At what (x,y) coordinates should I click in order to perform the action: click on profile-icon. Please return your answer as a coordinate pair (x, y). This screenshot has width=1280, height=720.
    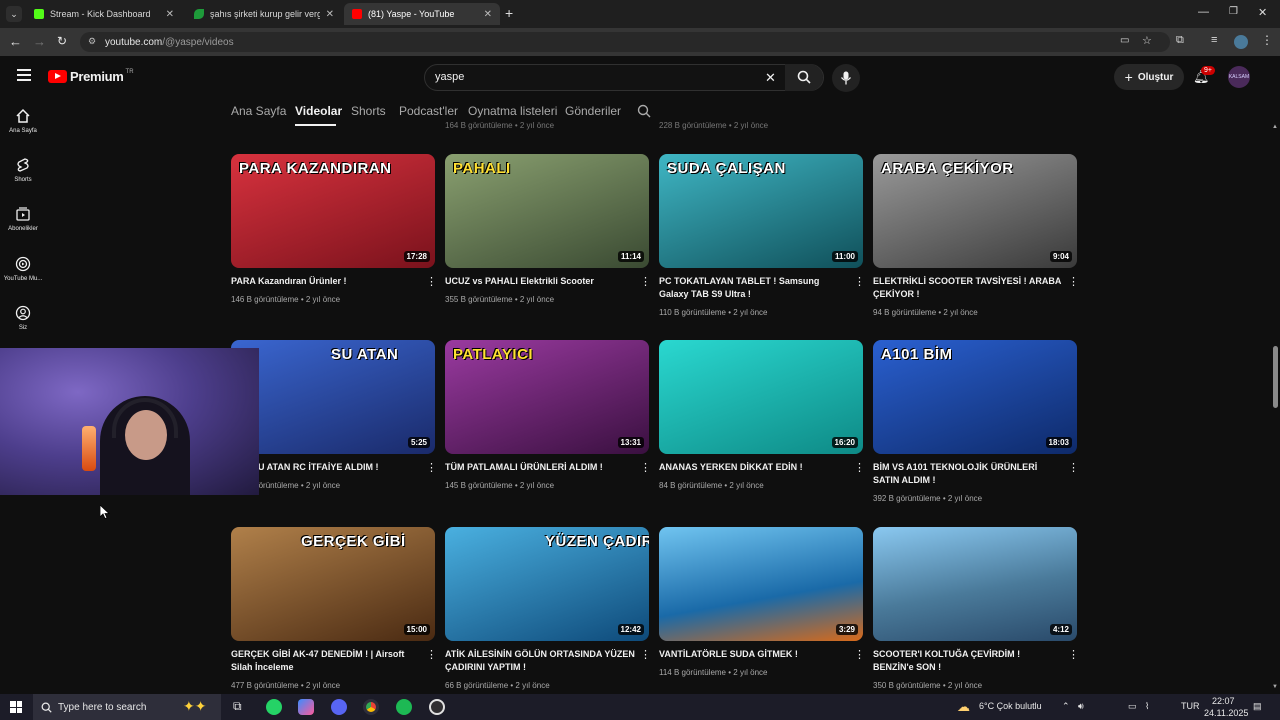
    Looking at the image, I should click on (1241, 42).